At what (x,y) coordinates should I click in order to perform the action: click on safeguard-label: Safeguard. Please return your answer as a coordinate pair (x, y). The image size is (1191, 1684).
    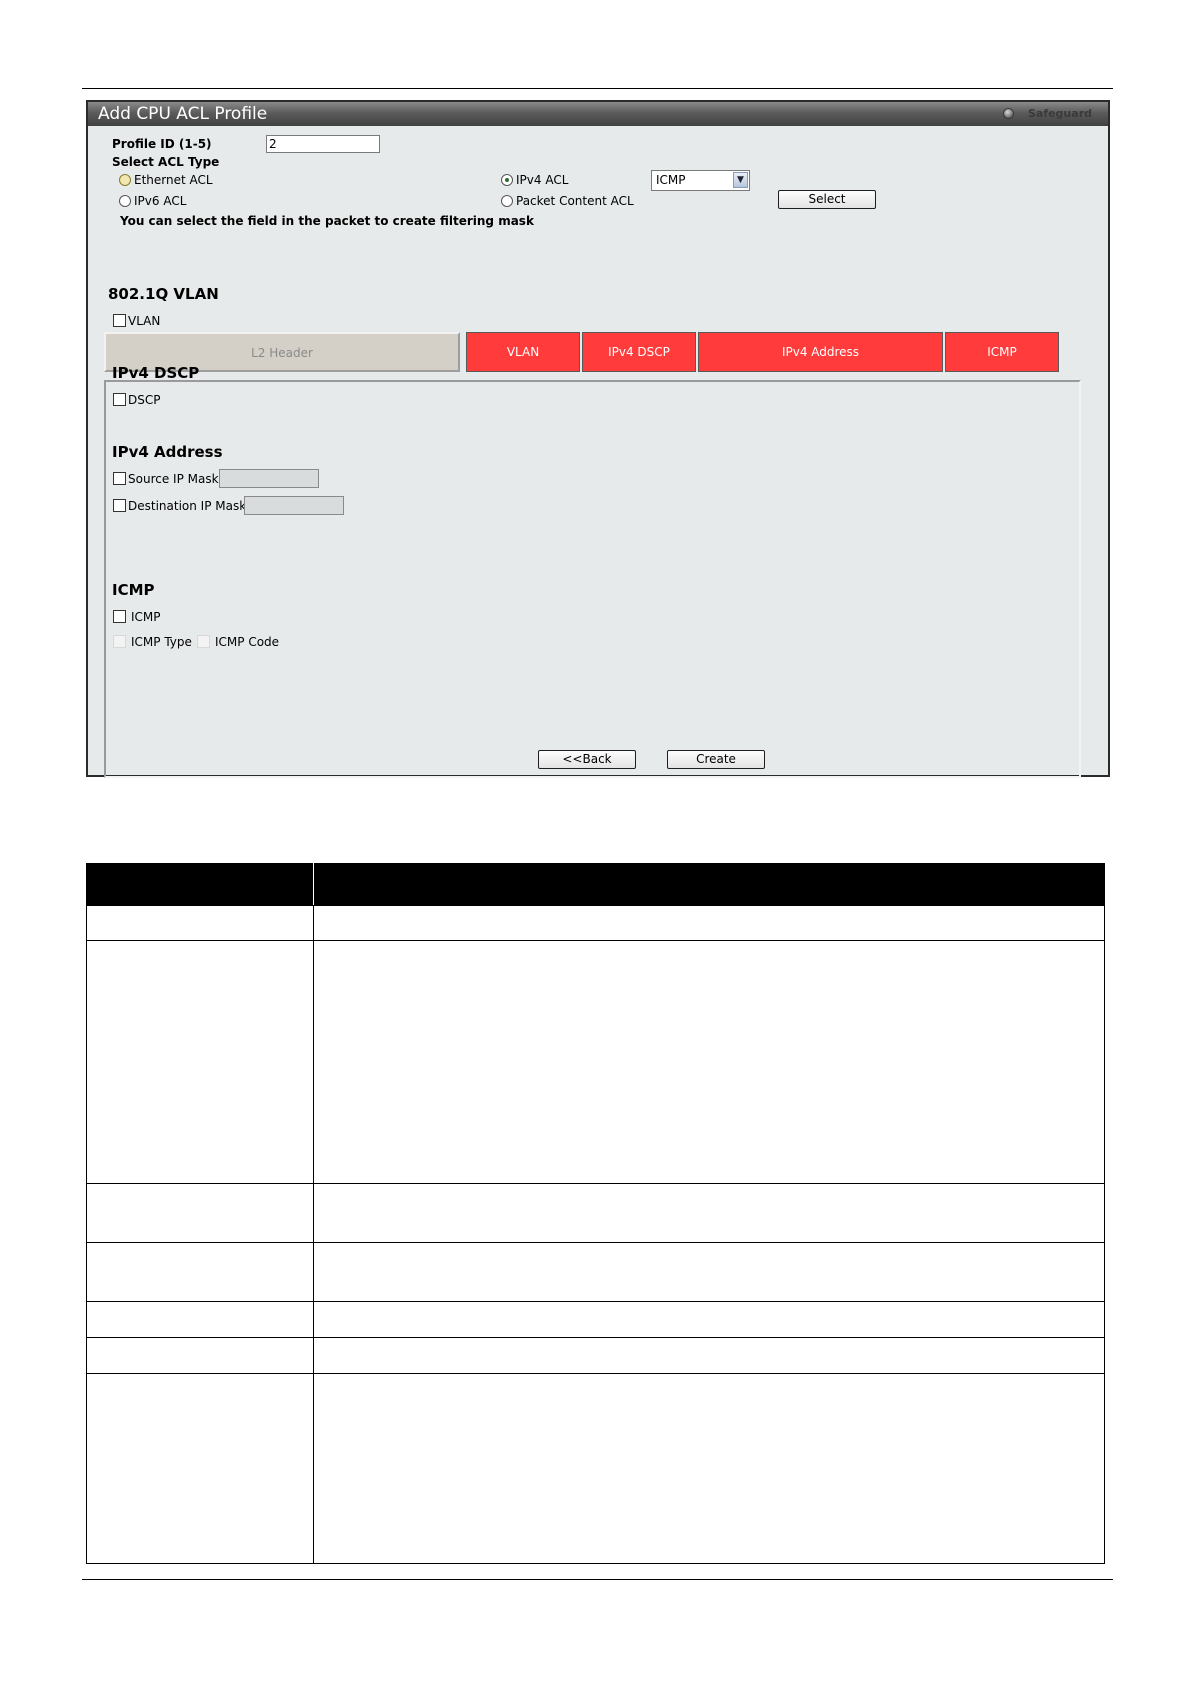
    Looking at the image, I should click on (1059, 113).